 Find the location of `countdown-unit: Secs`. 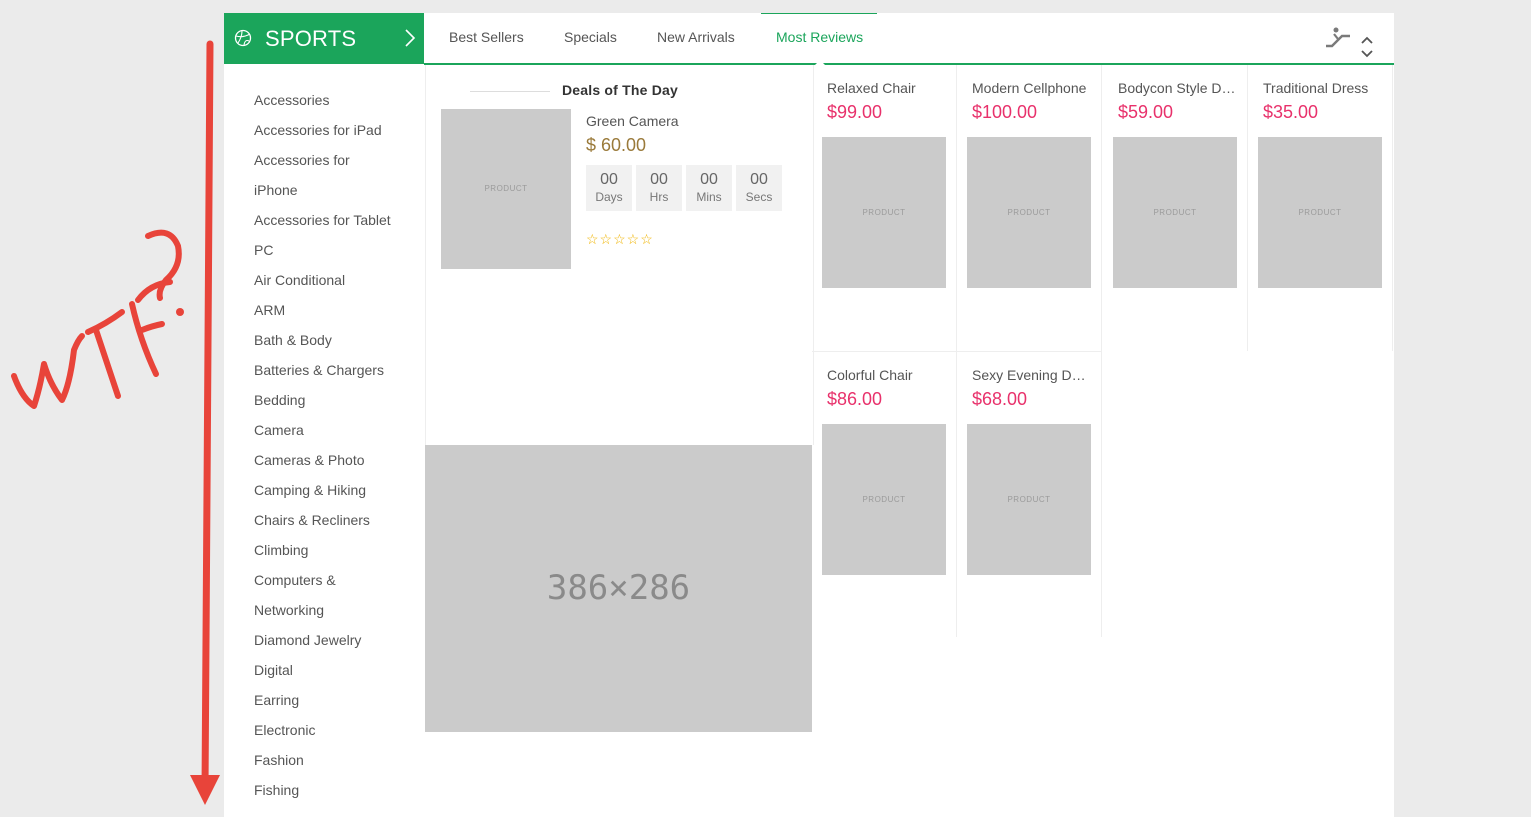

countdown-unit: Secs is located at coordinates (759, 197).